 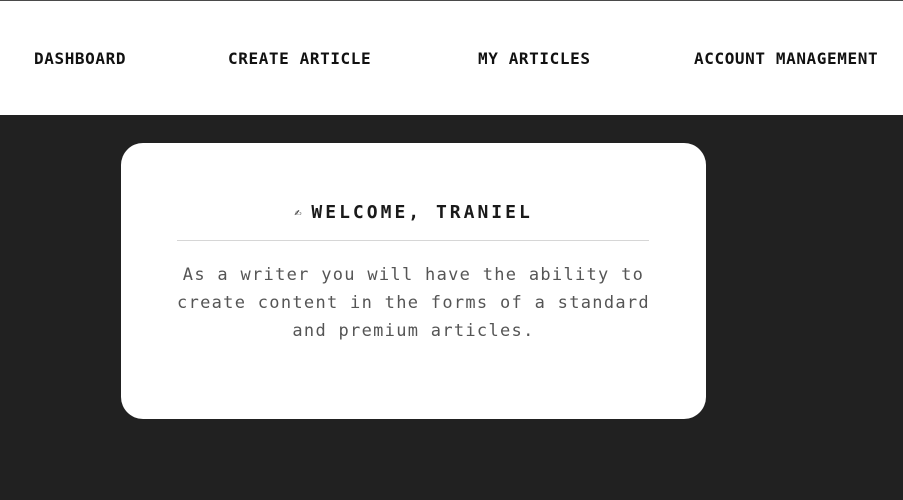 What do you see at coordinates (786, 59) in the screenshot?
I see `nav-item-account-management: ACCOUNT MANAGEMENT` at bounding box center [786, 59].